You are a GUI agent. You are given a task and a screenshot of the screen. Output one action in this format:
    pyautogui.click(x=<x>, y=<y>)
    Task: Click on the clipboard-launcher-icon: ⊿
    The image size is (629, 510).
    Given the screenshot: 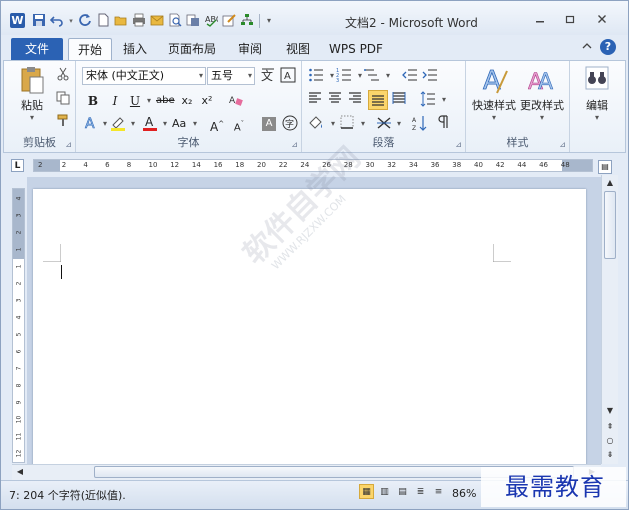 What is the action you would take?
    pyautogui.click(x=68, y=144)
    